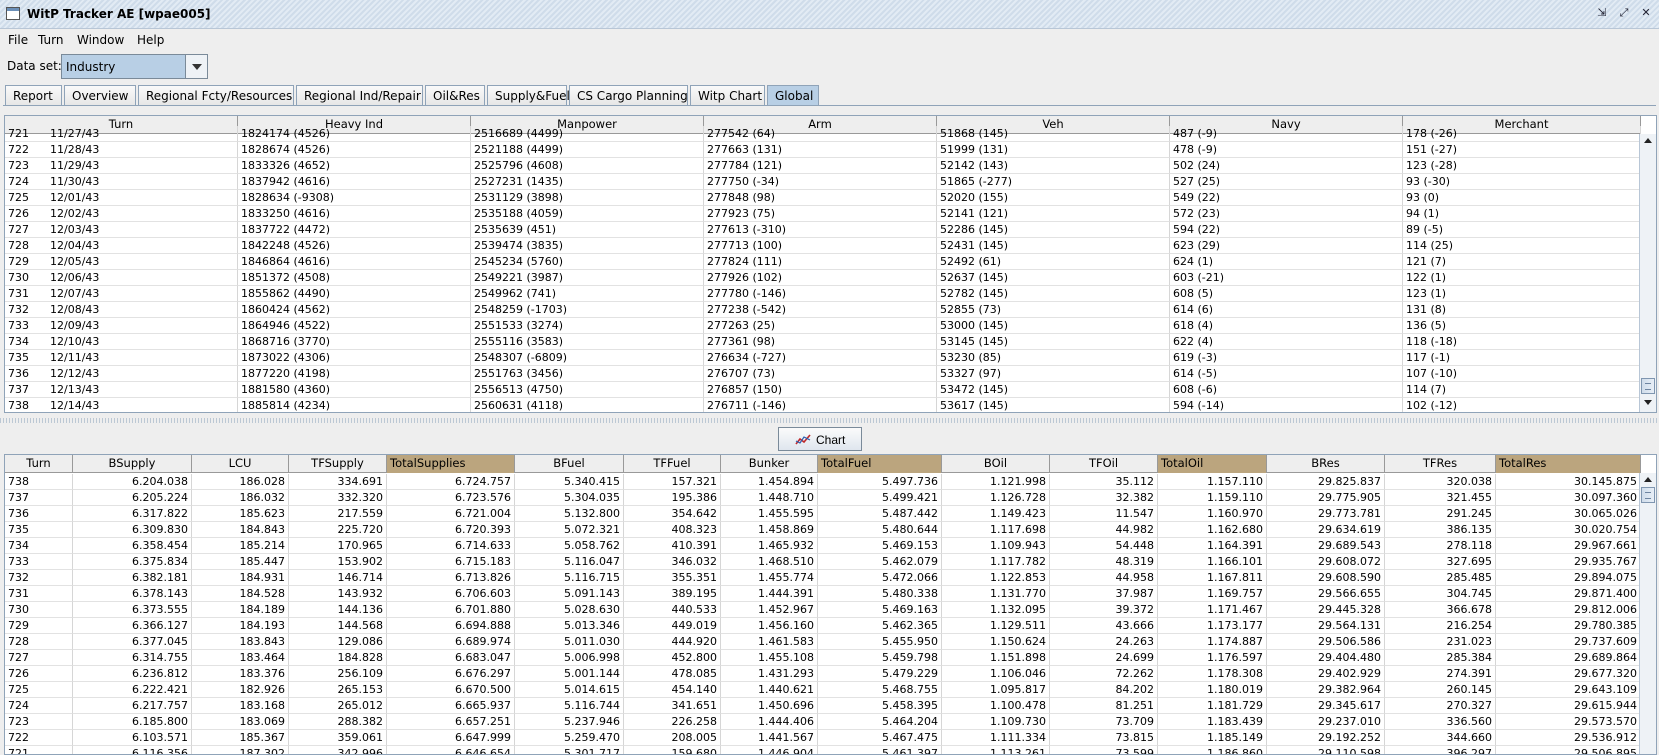 The width and height of the screenshot is (1659, 755). What do you see at coordinates (1326, 546) in the screenshot?
I see `table-cell: 29.689.543` at bounding box center [1326, 546].